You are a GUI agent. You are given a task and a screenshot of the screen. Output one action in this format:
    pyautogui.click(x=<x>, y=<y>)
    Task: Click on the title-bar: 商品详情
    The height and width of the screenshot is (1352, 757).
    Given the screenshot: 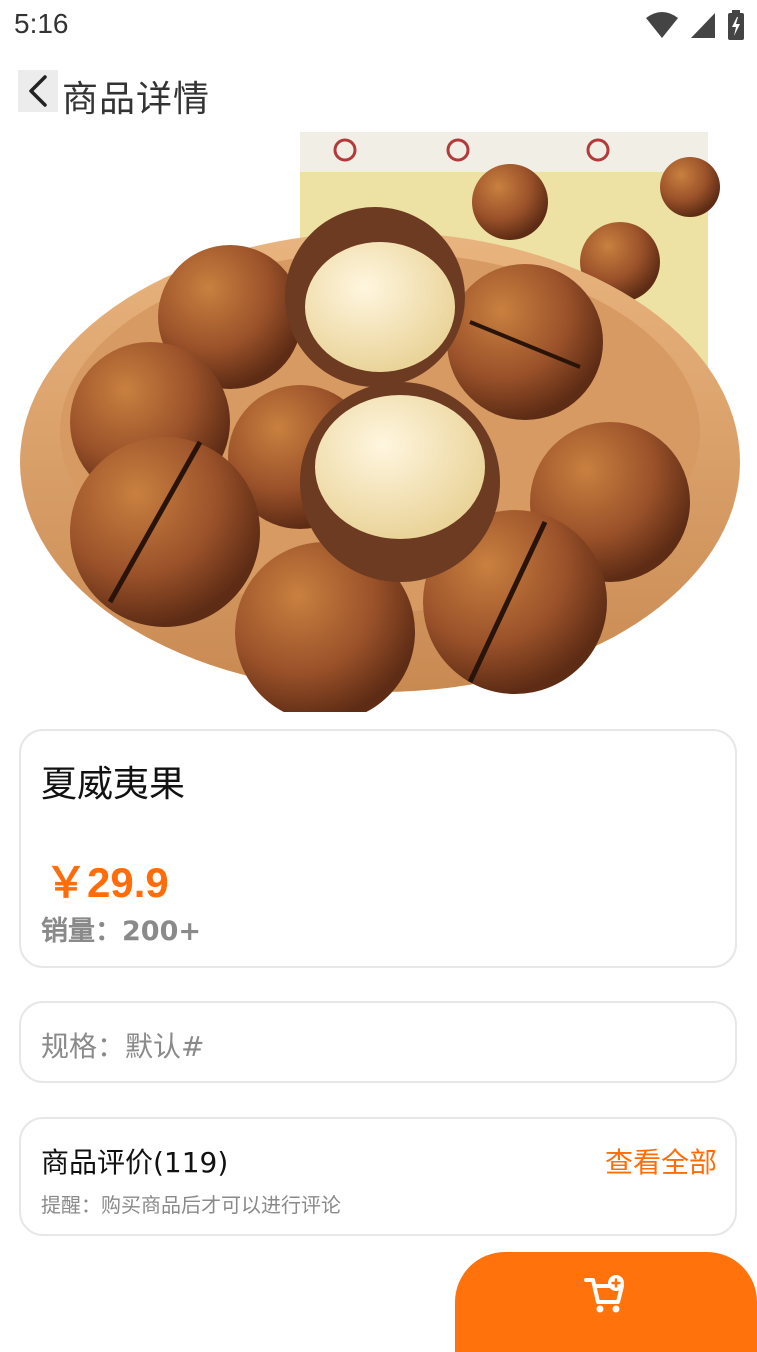 What is the action you would take?
    pyautogui.click(x=378, y=94)
    